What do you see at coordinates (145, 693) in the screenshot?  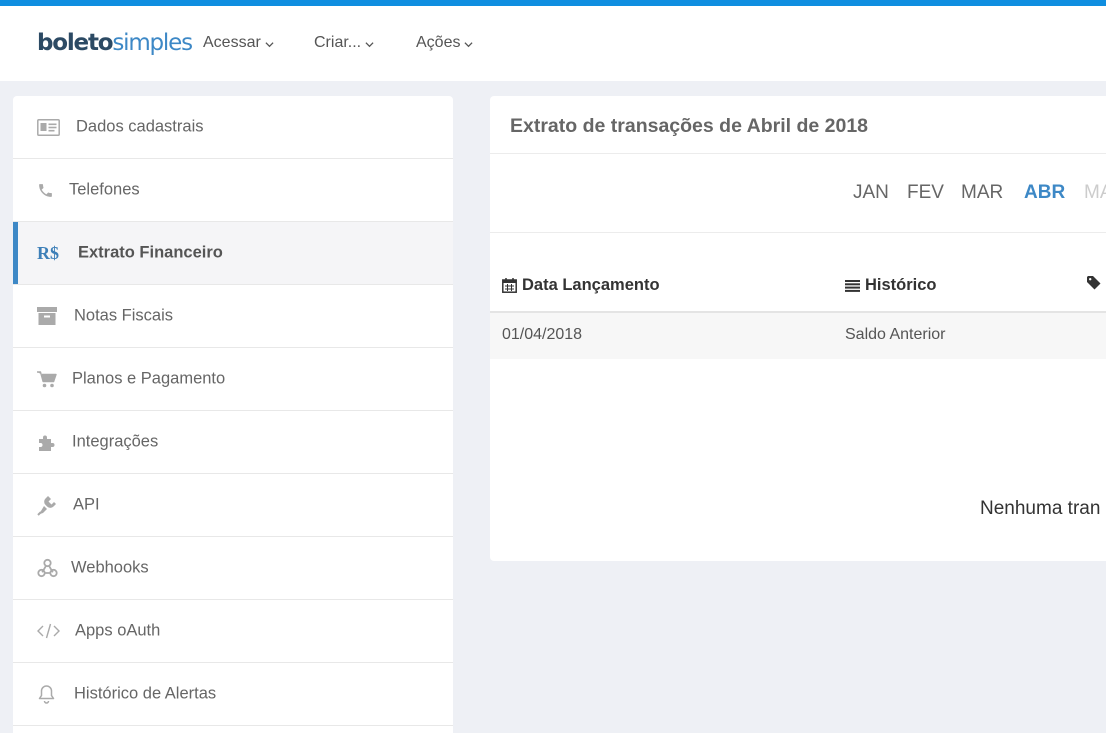 I see `sidebar-item-label: Histórico de Alertas` at bounding box center [145, 693].